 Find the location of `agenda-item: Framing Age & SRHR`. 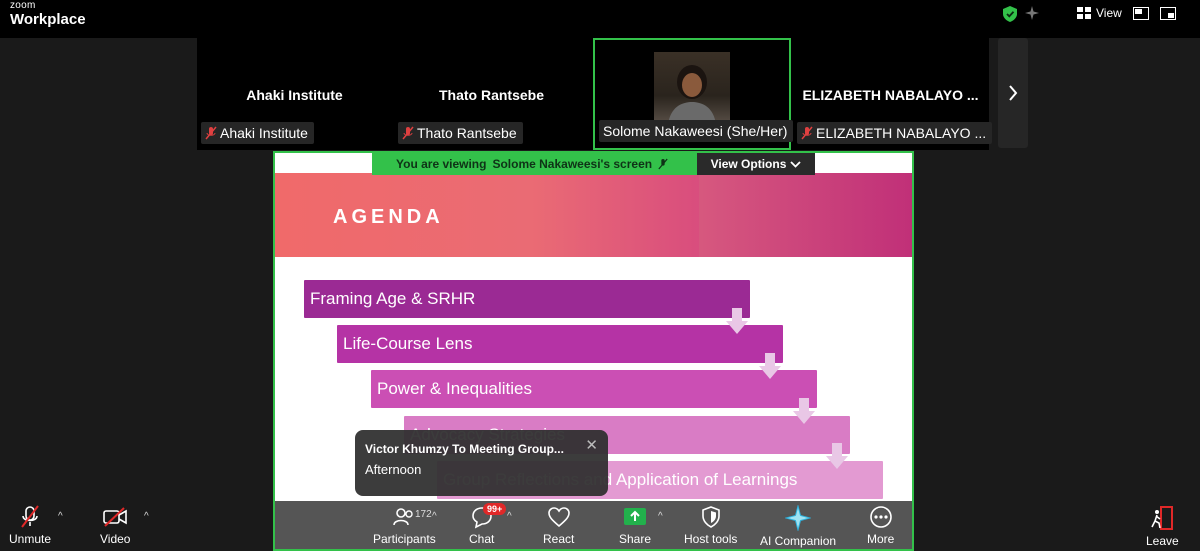

agenda-item: Framing Age & SRHR is located at coordinates (527, 299).